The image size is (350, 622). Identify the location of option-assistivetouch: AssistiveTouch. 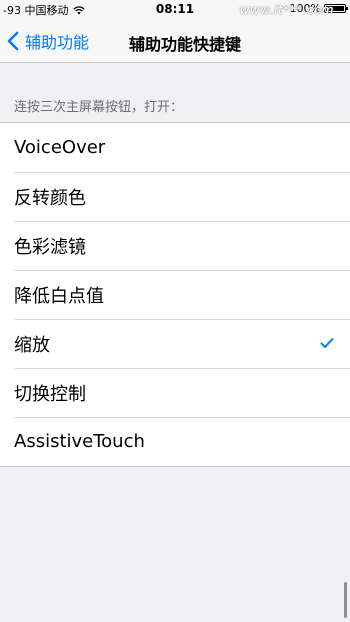
(175, 441).